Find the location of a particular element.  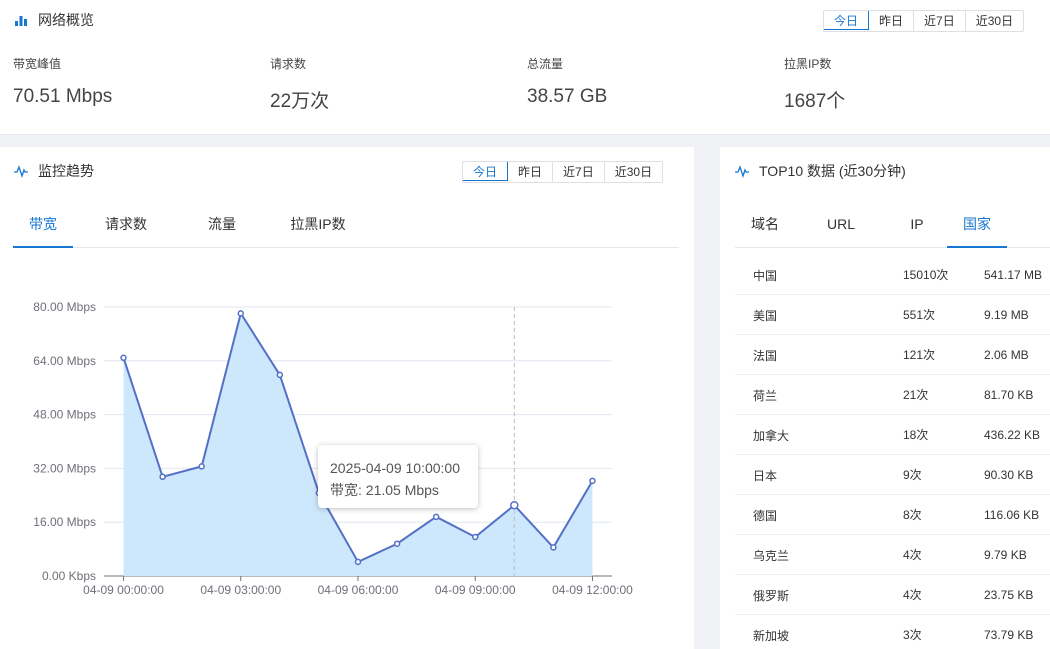

row-country: 美国 is located at coordinates (765, 315).